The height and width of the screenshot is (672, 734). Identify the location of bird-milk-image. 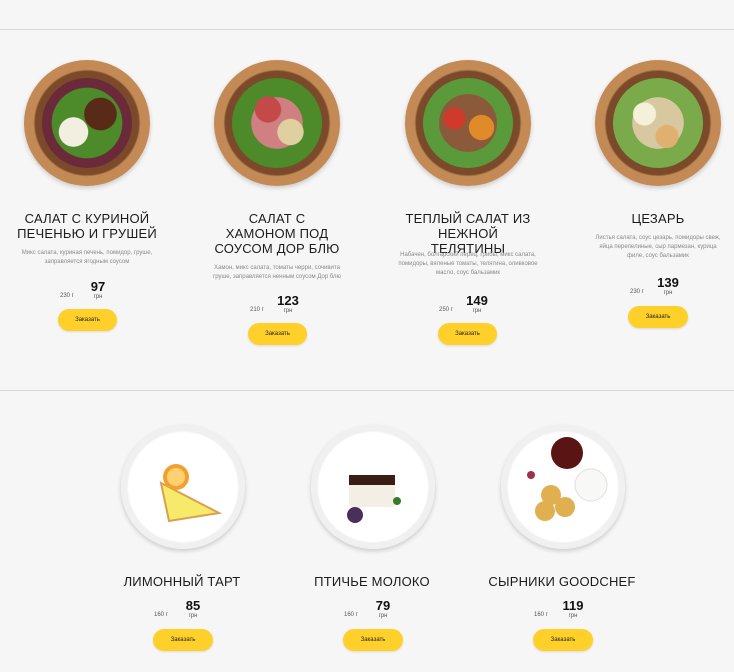
(373, 487).